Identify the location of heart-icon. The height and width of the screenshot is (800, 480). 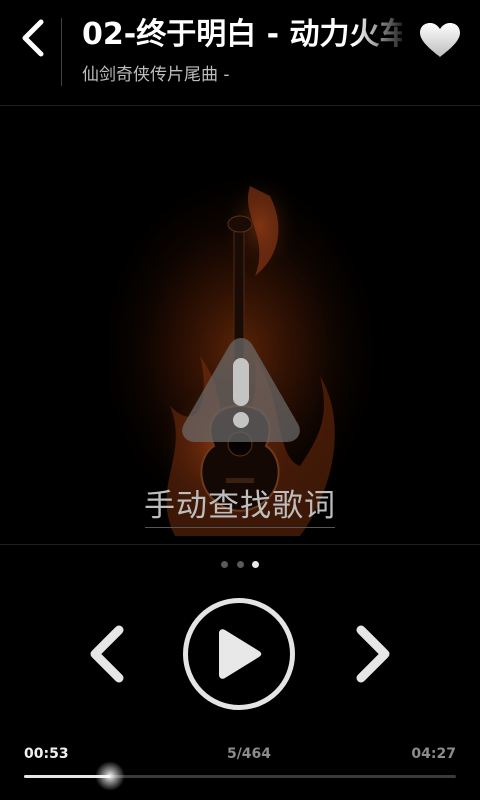
(440, 40).